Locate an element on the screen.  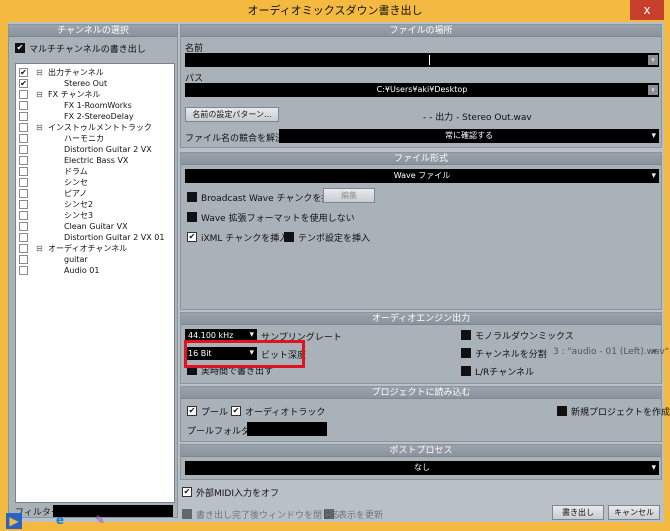
conflict-select: 常に確認する is located at coordinates (469, 136).